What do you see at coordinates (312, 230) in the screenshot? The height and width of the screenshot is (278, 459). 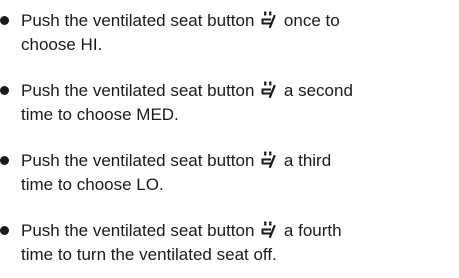 I see `instruction-text: a fourth` at bounding box center [312, 230].